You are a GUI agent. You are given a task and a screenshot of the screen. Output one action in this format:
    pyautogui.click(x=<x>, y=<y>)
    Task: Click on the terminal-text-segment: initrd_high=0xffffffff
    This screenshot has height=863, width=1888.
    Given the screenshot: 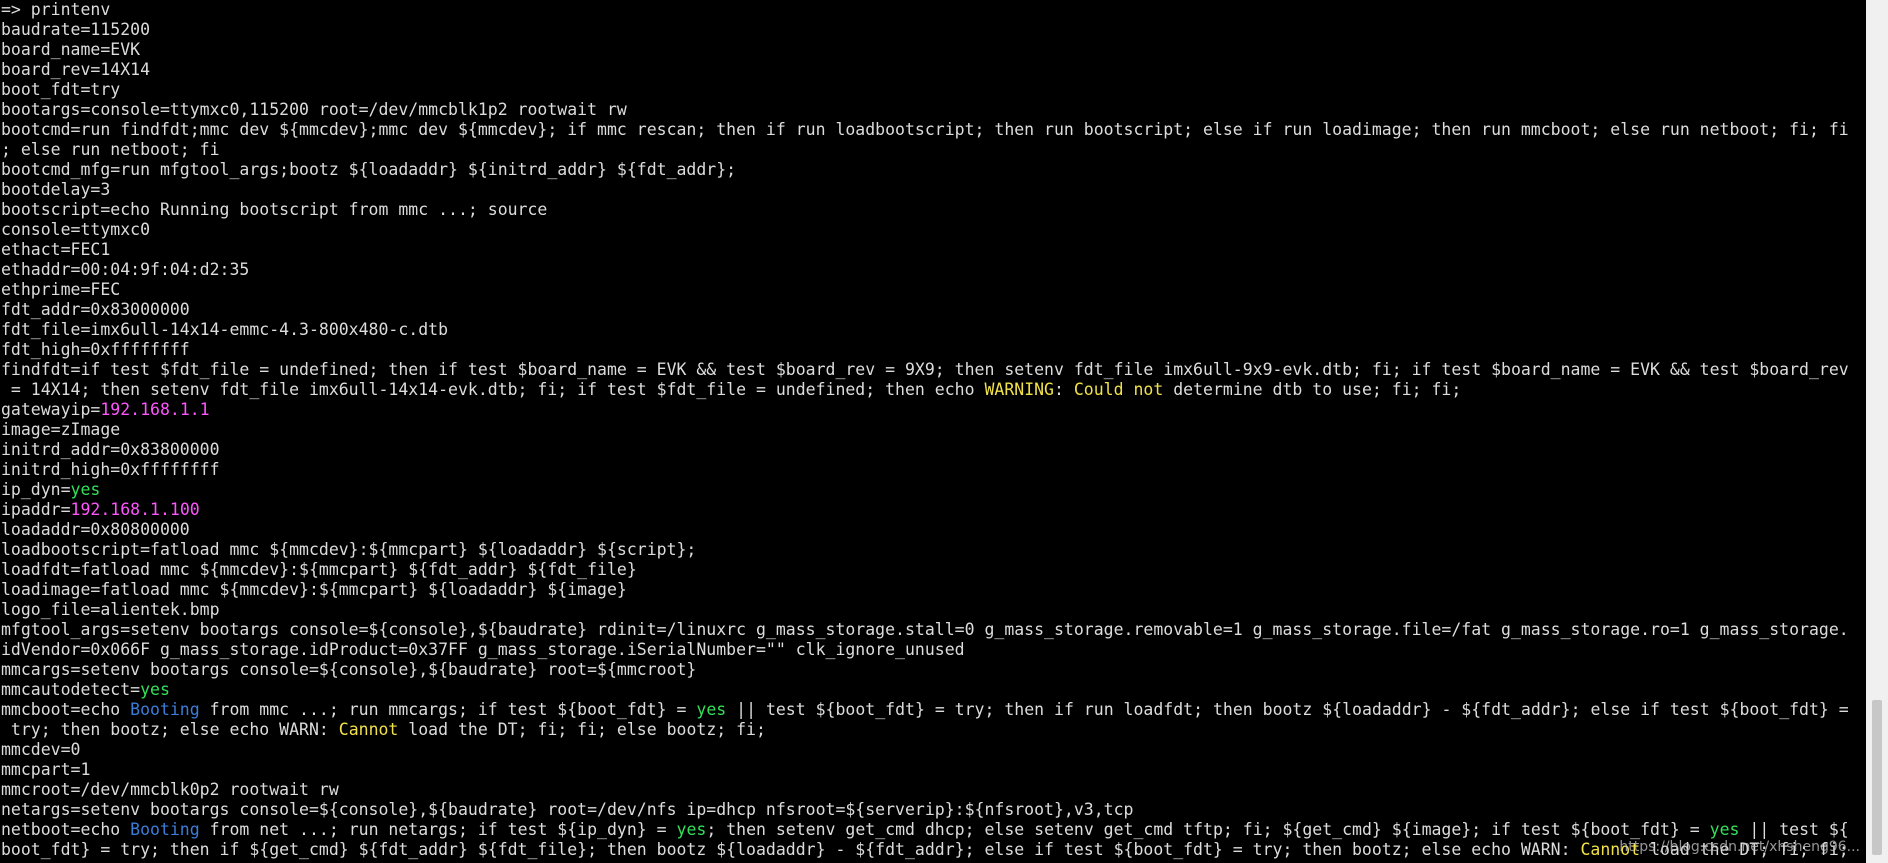 What is the action you would take?
    pyautogui.click(x=110, y=469)
    